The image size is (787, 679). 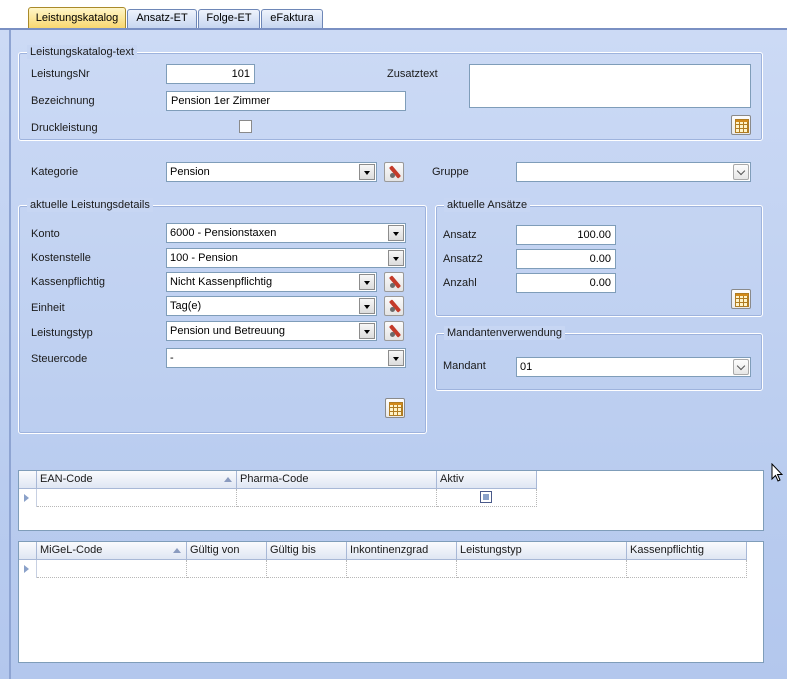 What do you see at coordinates (412, 74) in the screenshot?
I see `zusatztext-label: Zusatztext` at bounding box center [412, 74].